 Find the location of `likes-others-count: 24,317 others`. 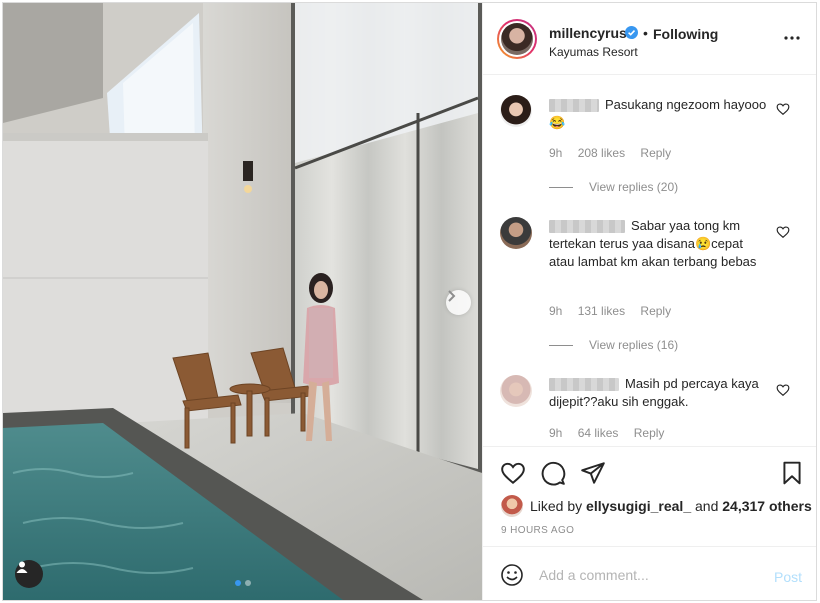

likes-others-count: 24,317 others is located at coordinates (767, 506).